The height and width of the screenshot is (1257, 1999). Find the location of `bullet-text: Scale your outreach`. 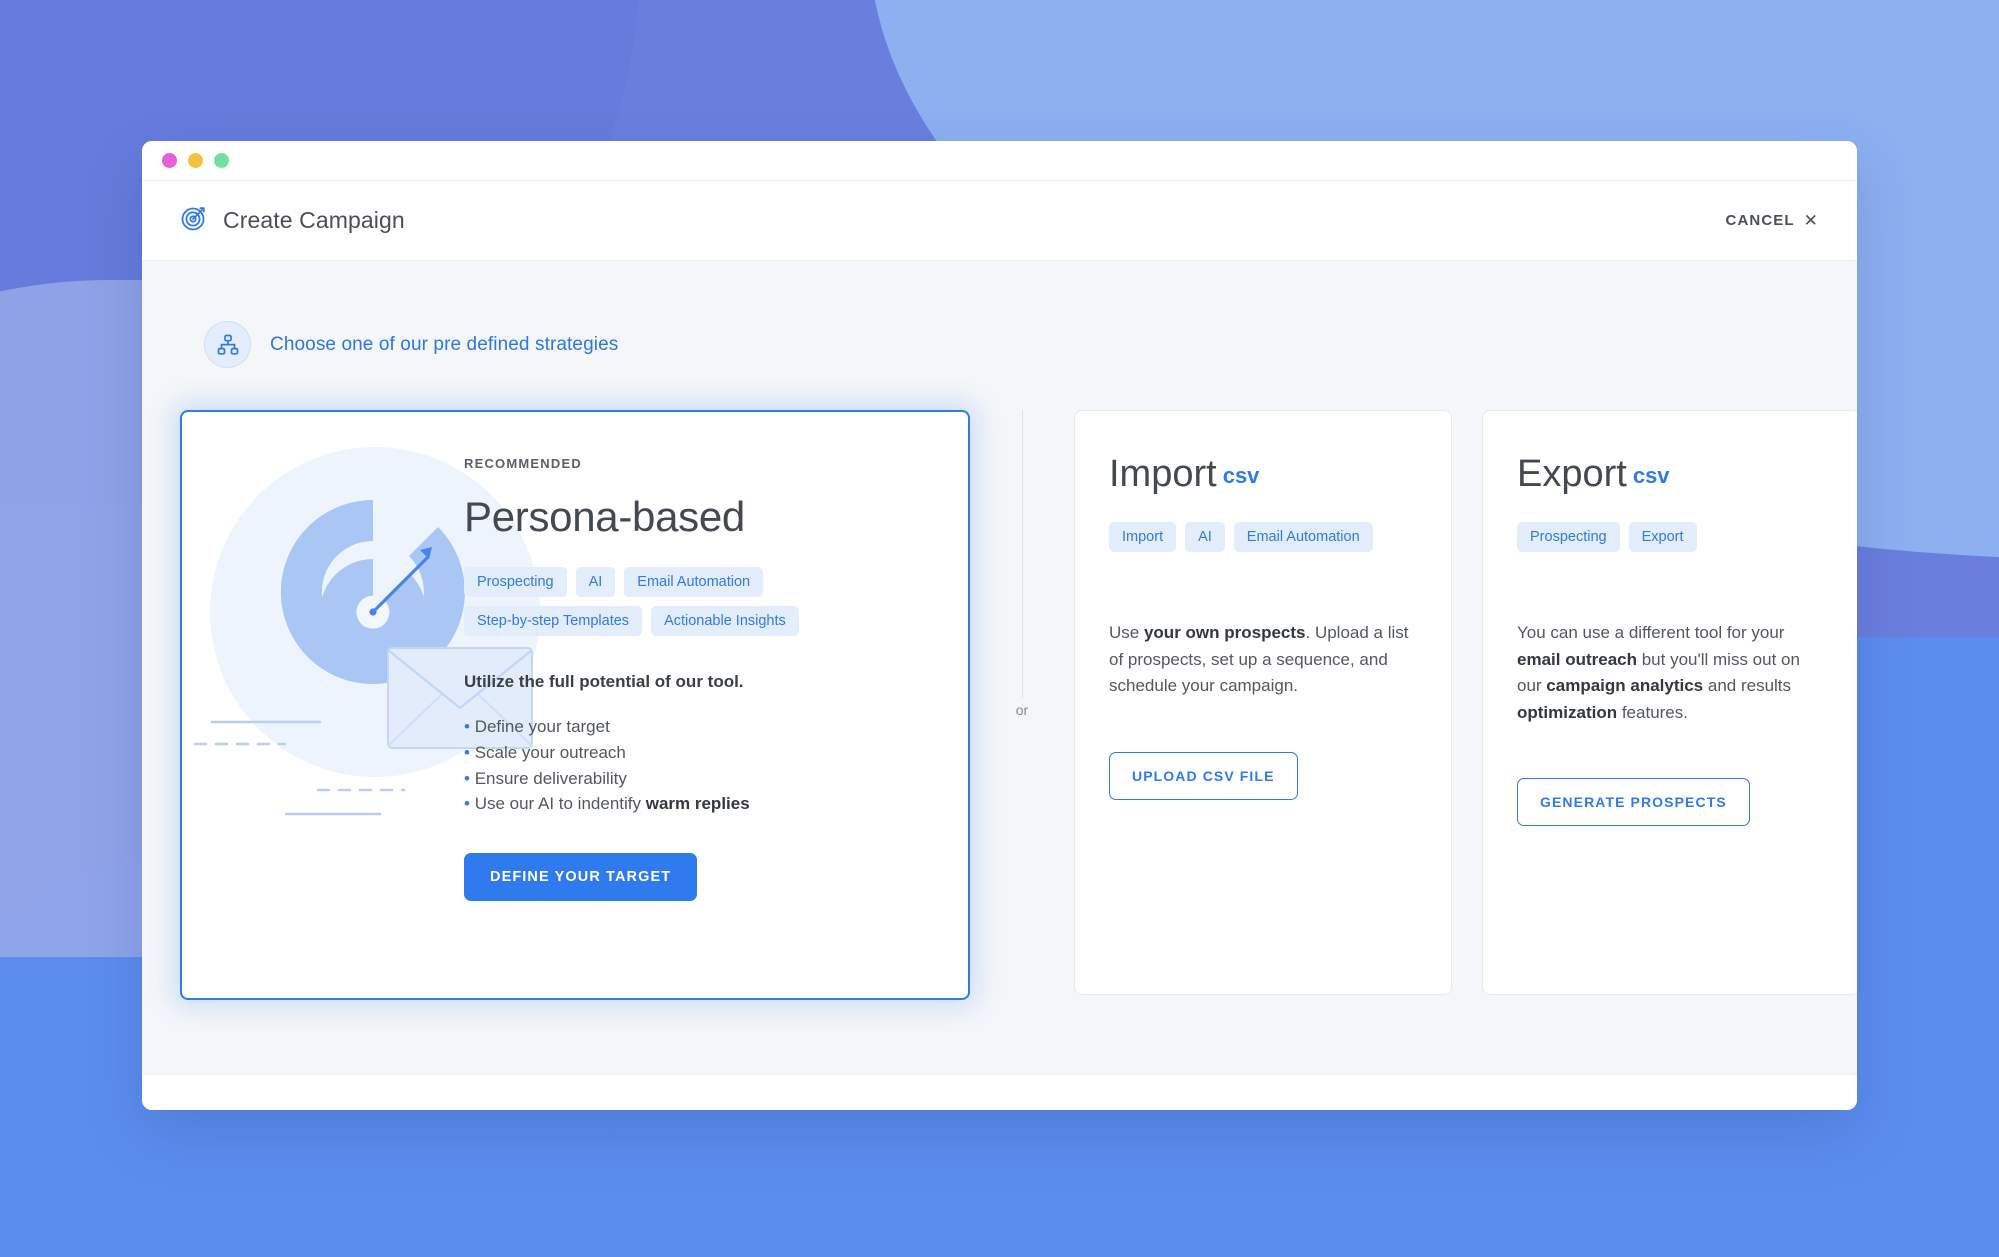

bullet-text: Scale your outreach is located at coordinates (550, 752).